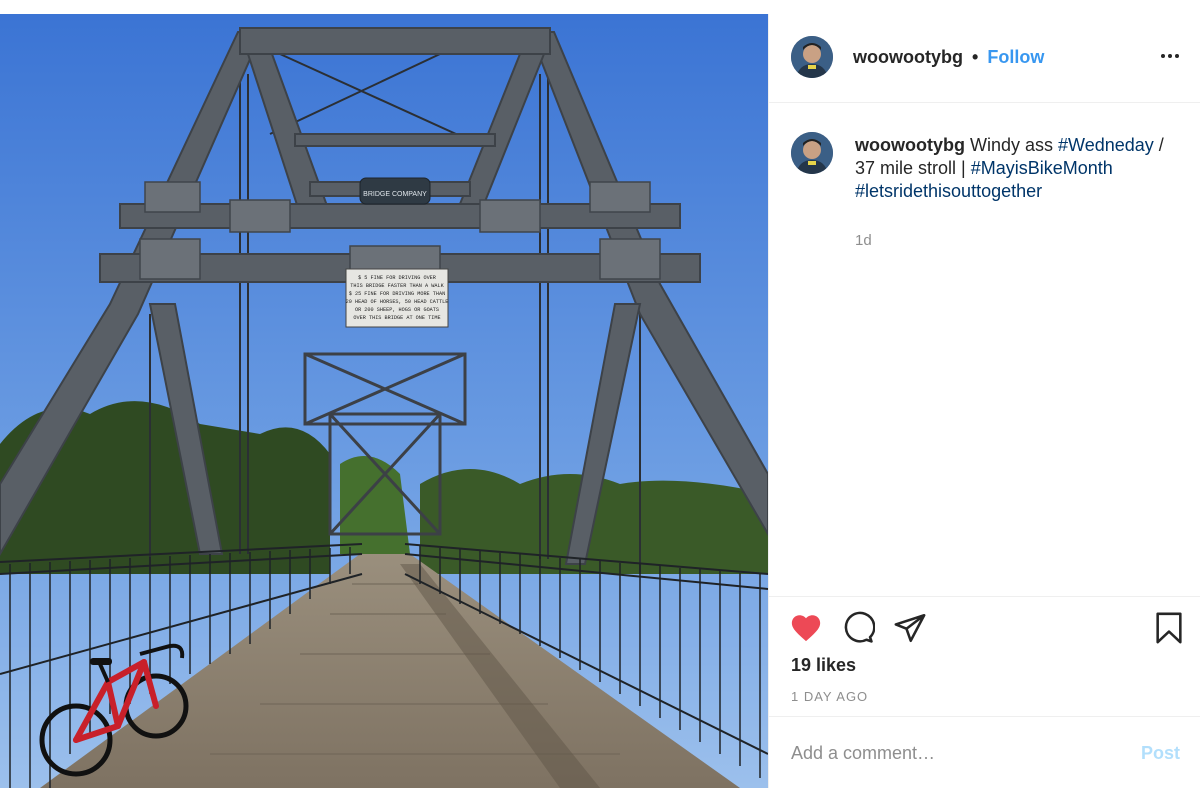 This screenshot has height=800, width=1200. What do you see at coordinates (1011, 145) in the screenshot?
I see `caption-text-1: Windy ass` at bounding box center [1011, 145].